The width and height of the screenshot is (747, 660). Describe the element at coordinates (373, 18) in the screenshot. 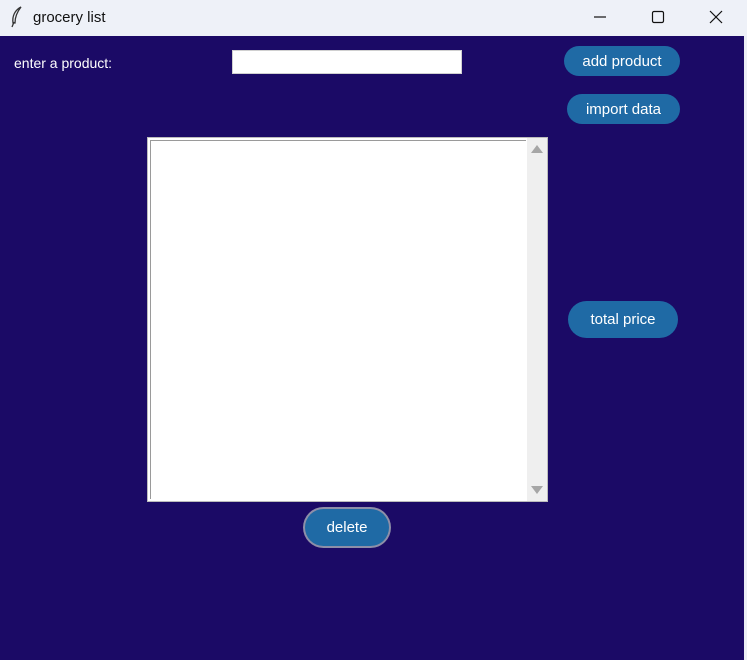

I see `title-bar: grocery list` at that location.